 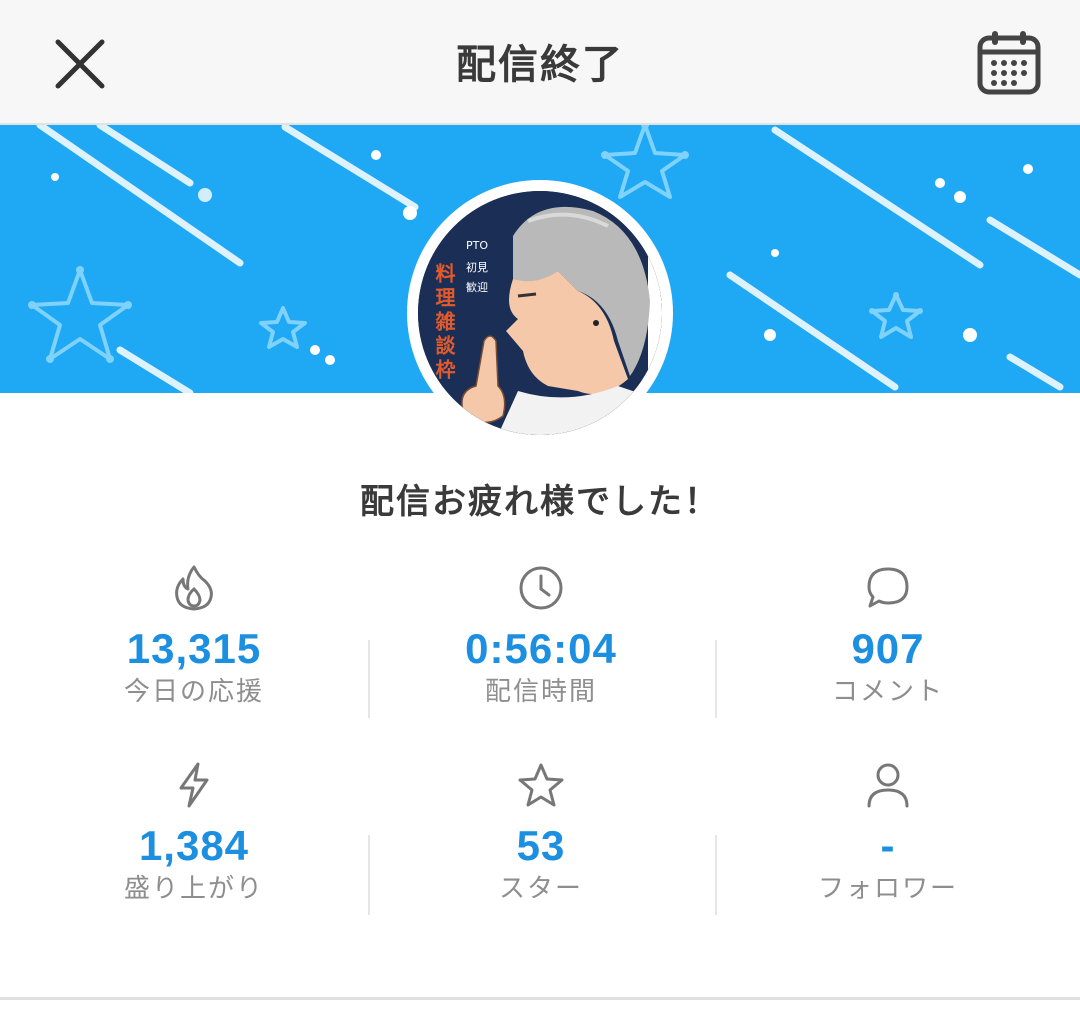 What do you see at coordinates (540, 502) in the screenshot?
I see `greeting-message: 配信お疲れ様でした！` at bounding box center [540, 502].